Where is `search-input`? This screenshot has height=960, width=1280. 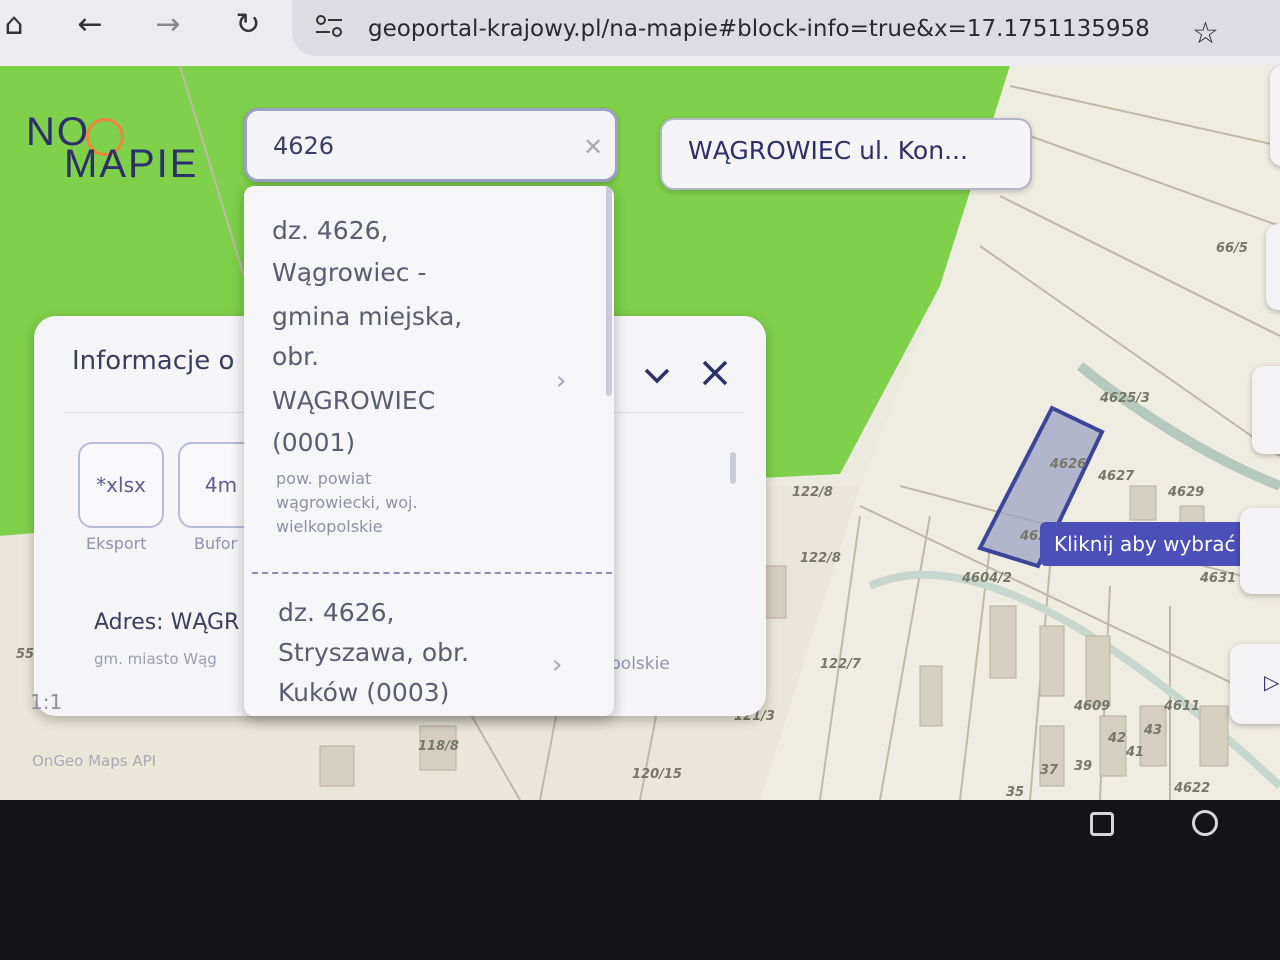
search-input is located at coordinates (418, 146).